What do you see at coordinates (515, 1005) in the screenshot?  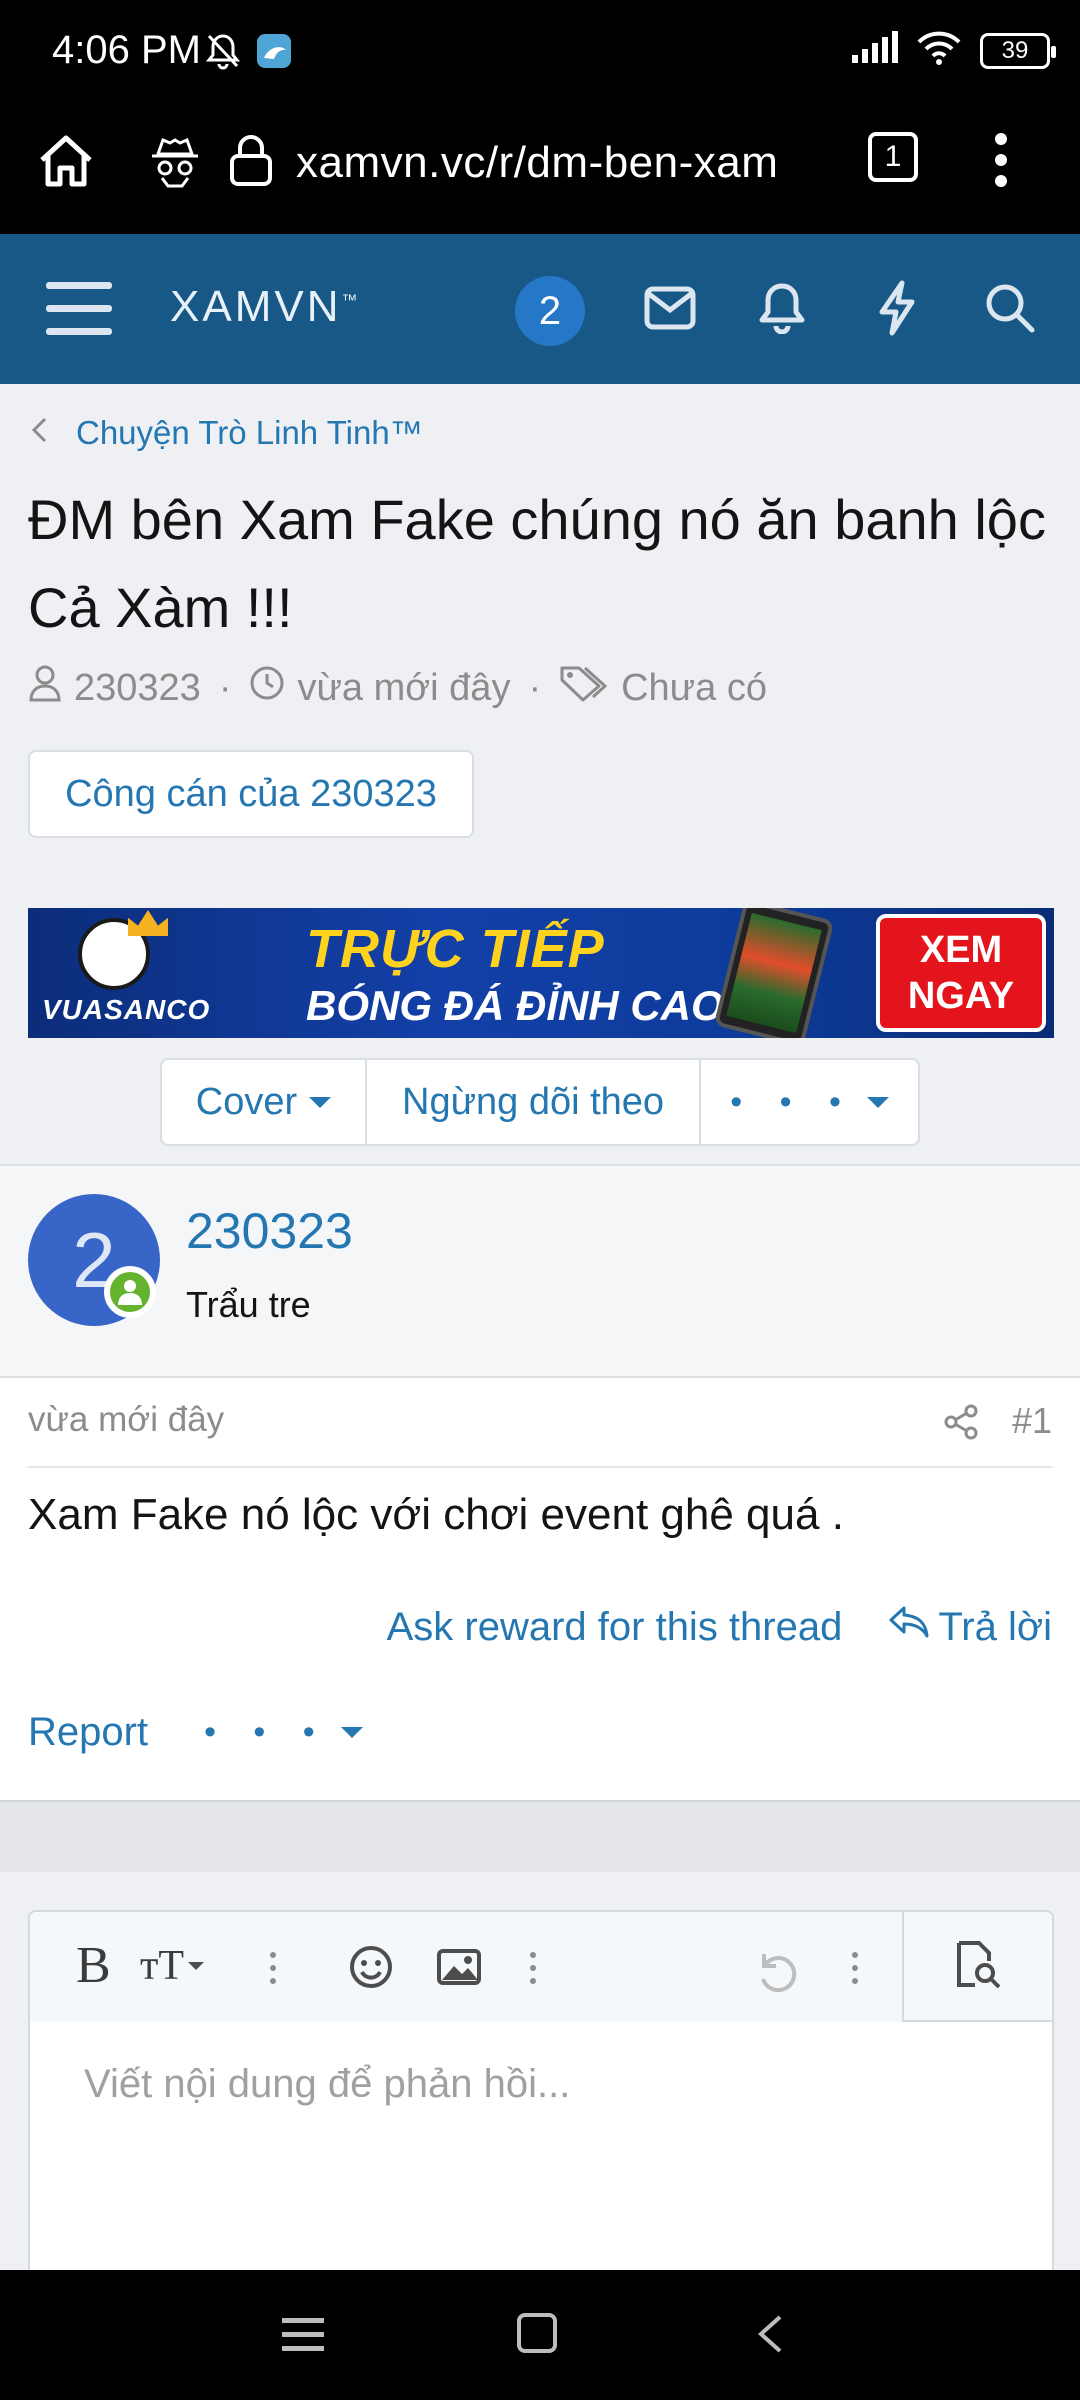 I see `ad-subline: BÓNG ĐÁ ĐỈNH CAO` at bounding box center [515, 1005].